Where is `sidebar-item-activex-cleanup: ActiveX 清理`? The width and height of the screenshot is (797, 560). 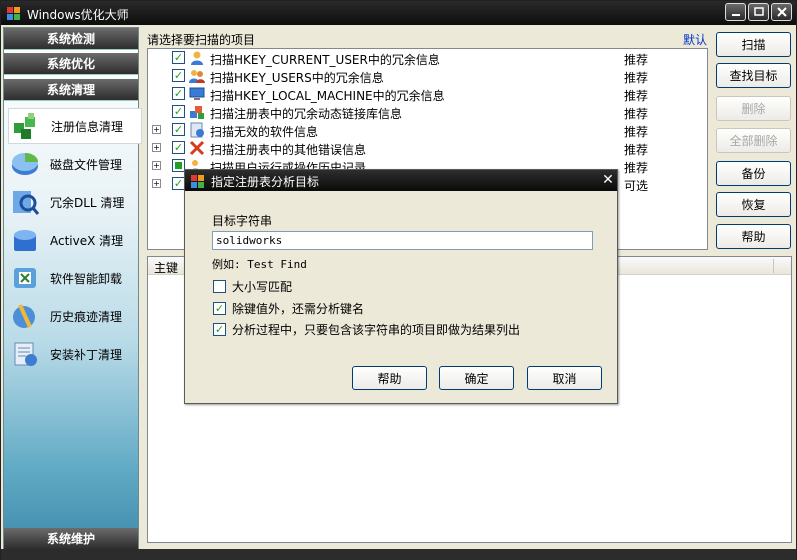 sidebar-item-activex-cleanup: ActiveX 清理 is located at coordinates (73, 240).